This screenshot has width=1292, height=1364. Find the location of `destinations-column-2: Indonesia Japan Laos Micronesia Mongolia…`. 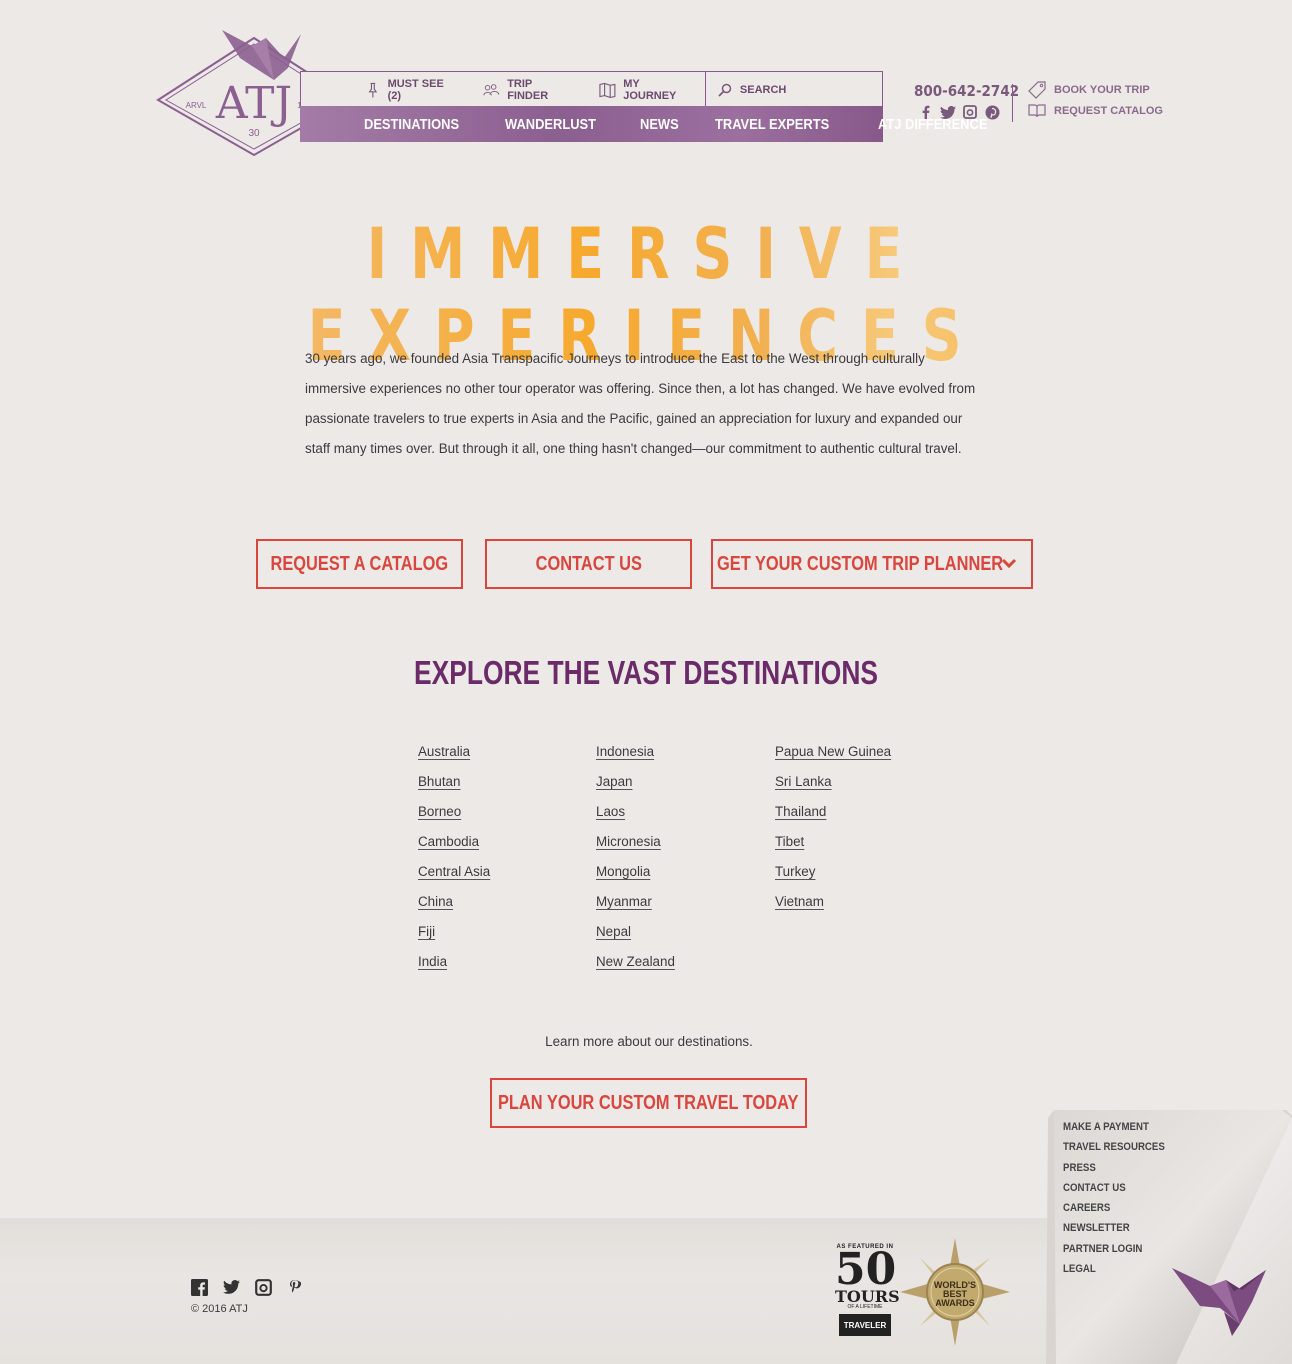

destinations-column-2: Indonesia Japan Laos Micronesia Mongolia… is located at coordinates (635, 864).